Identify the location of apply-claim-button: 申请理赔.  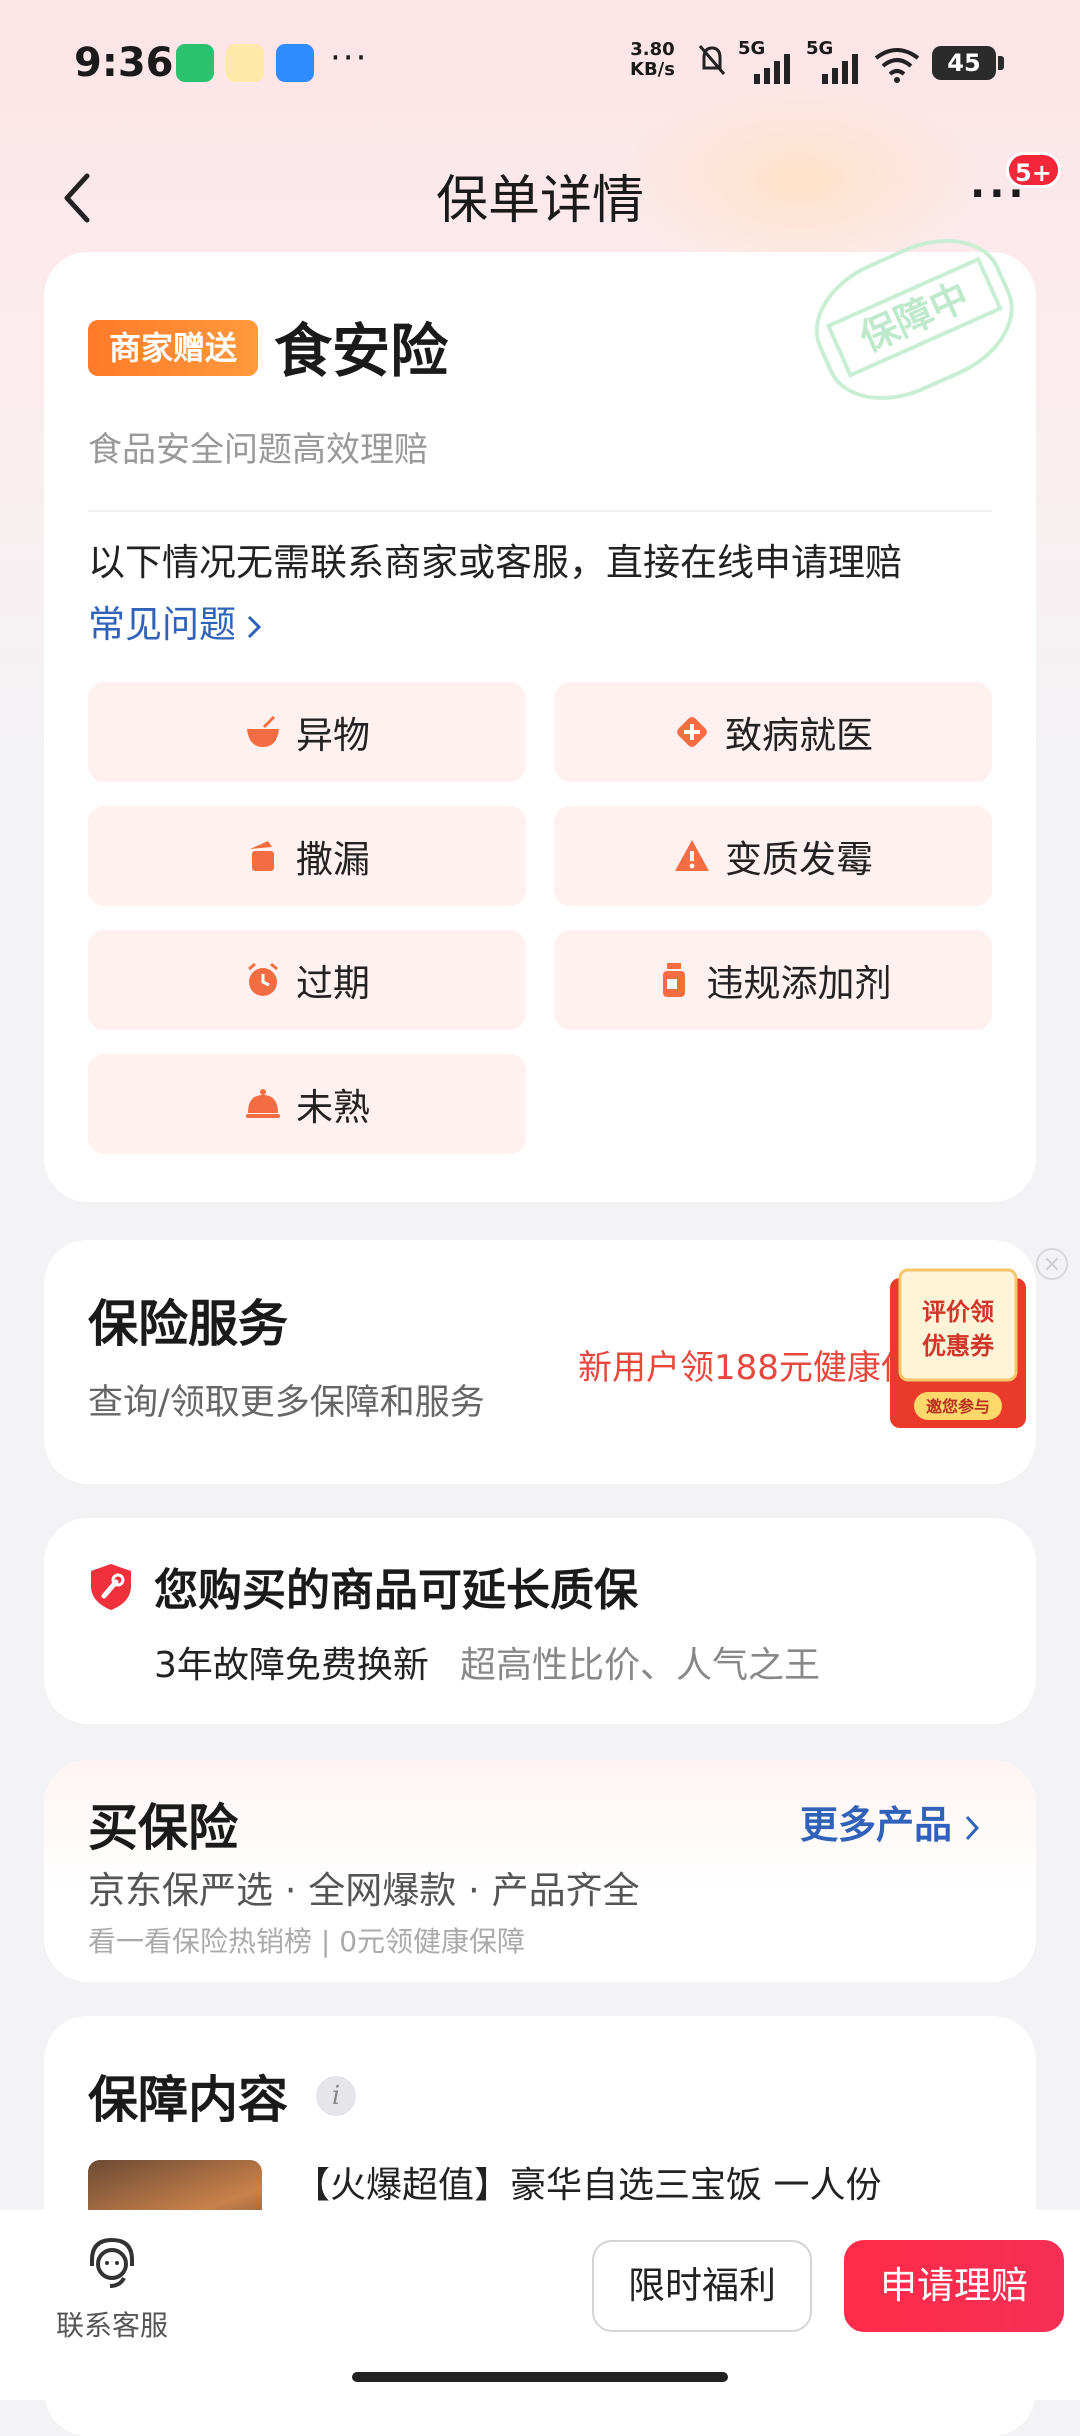
(954, 2286).